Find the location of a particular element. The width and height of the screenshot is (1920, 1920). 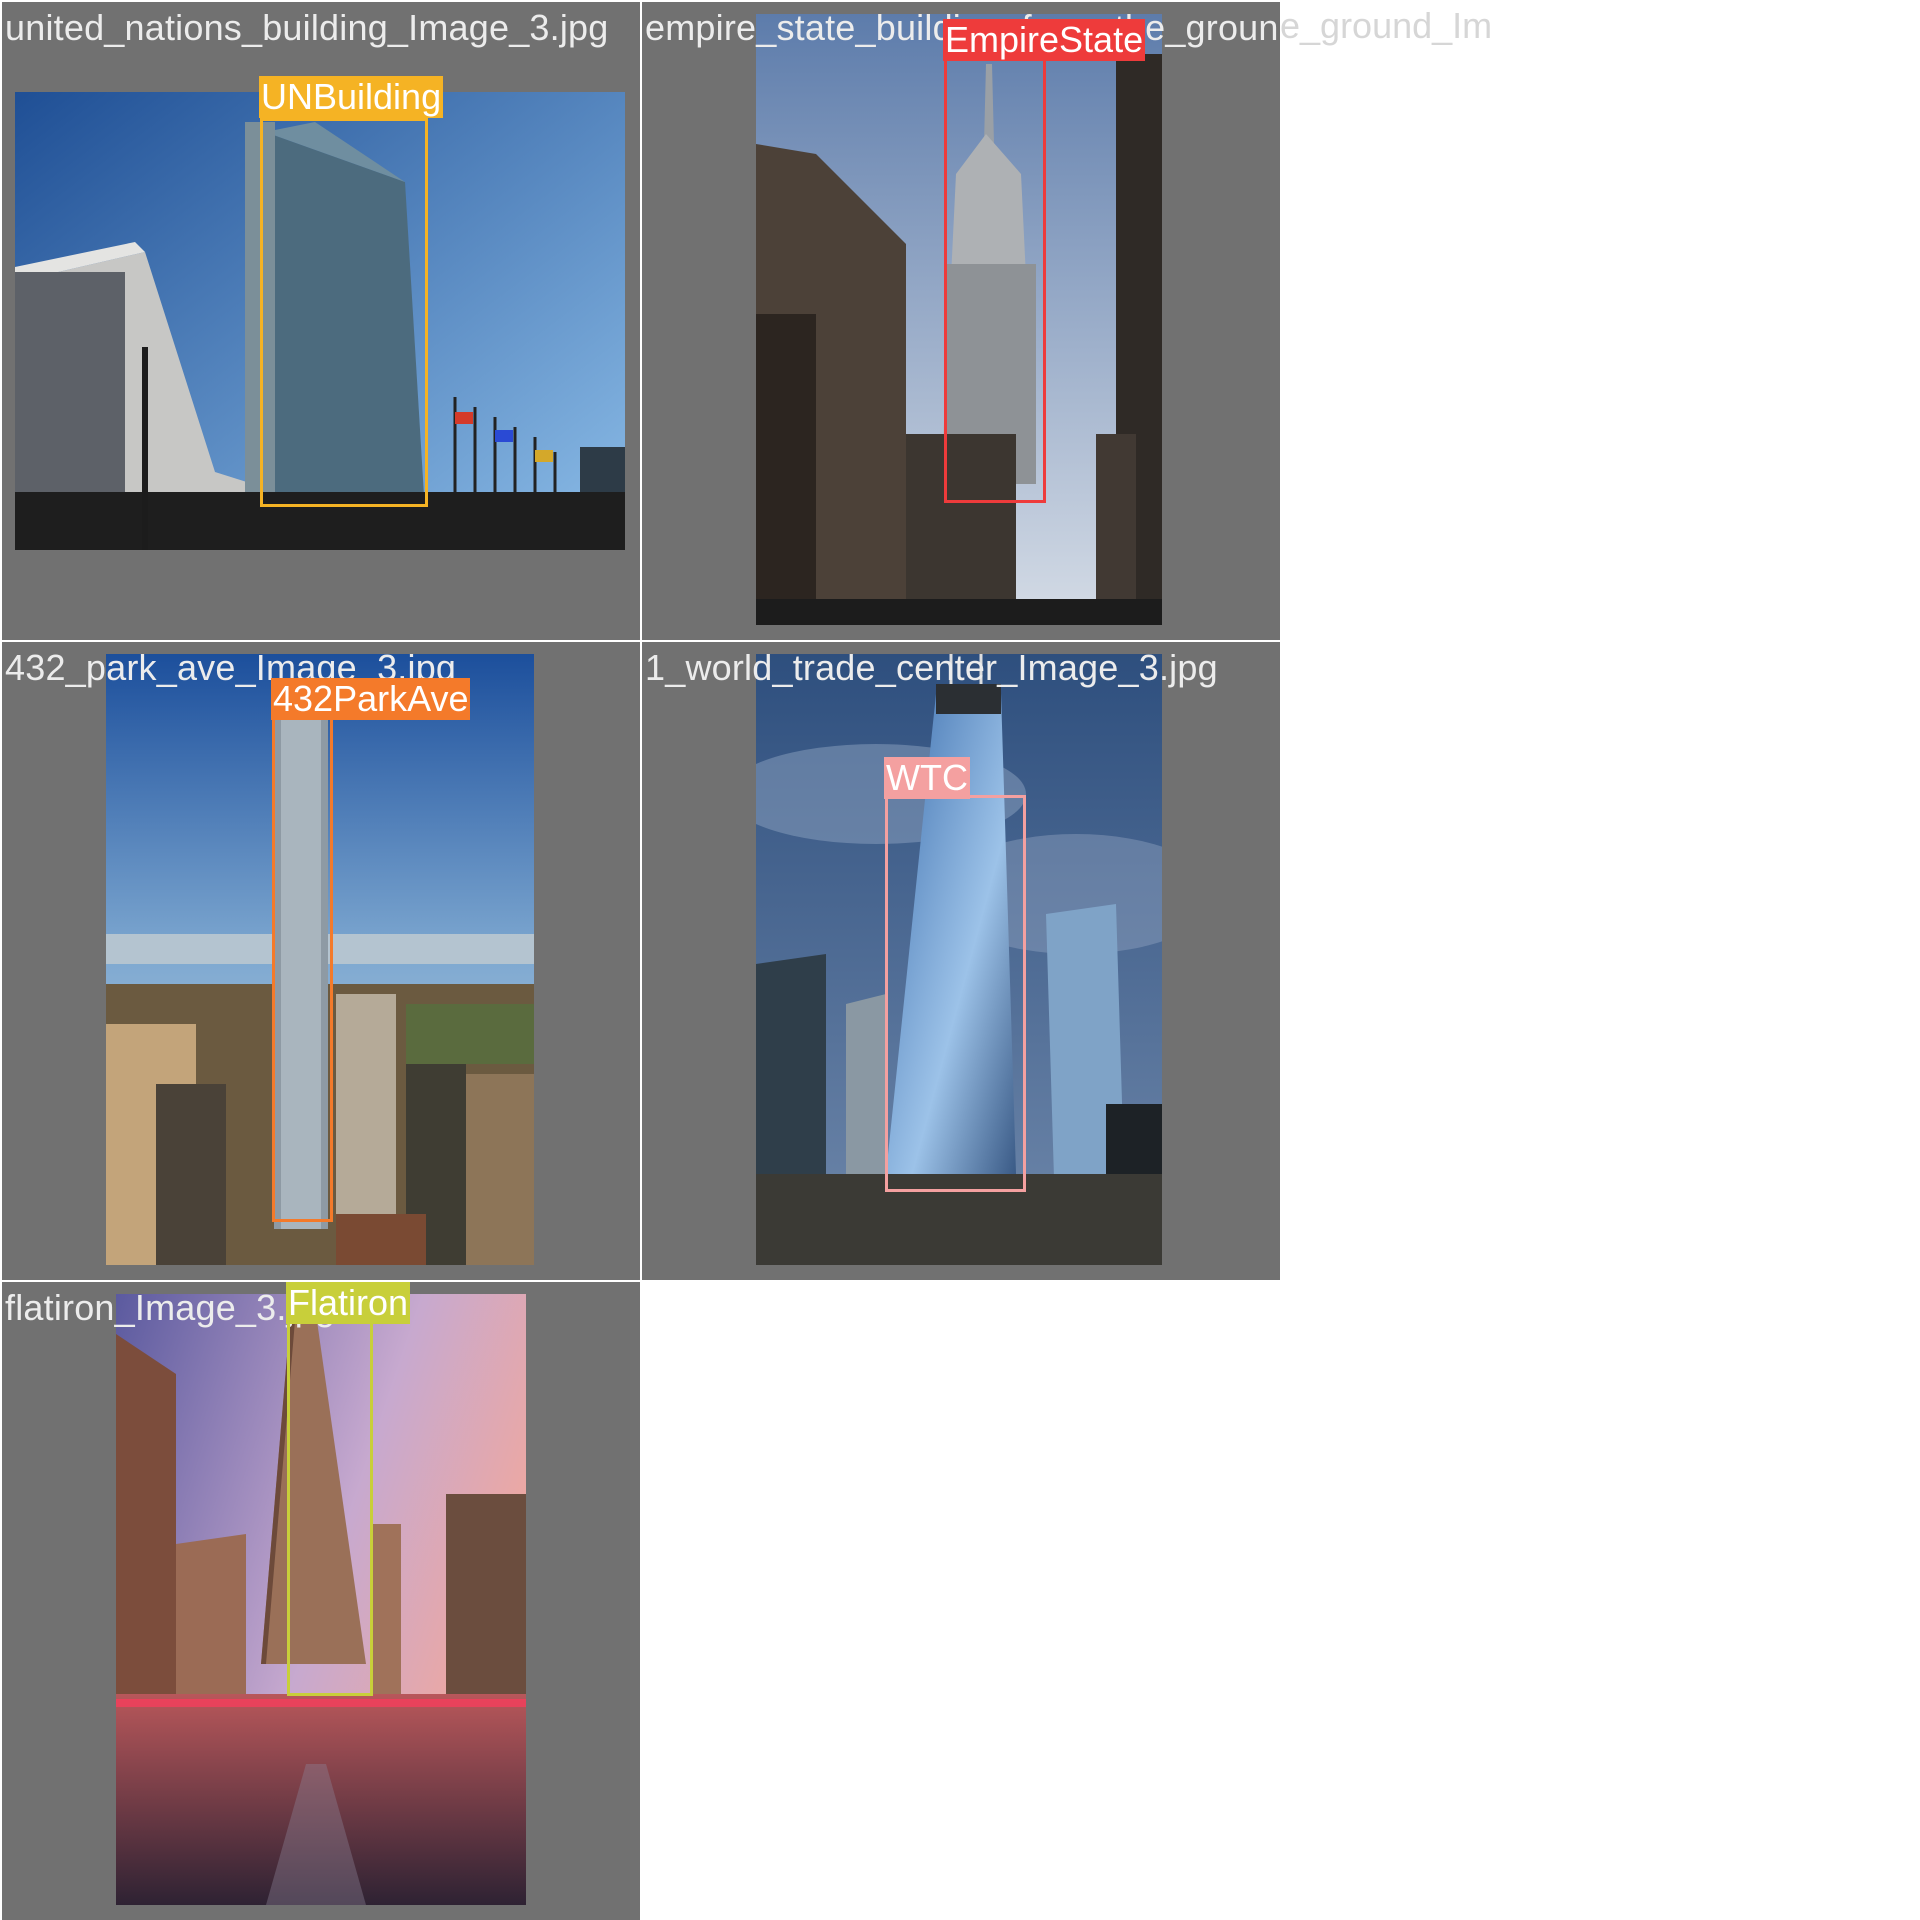

bounding-box-un-building is located at coordinates (344, 312).